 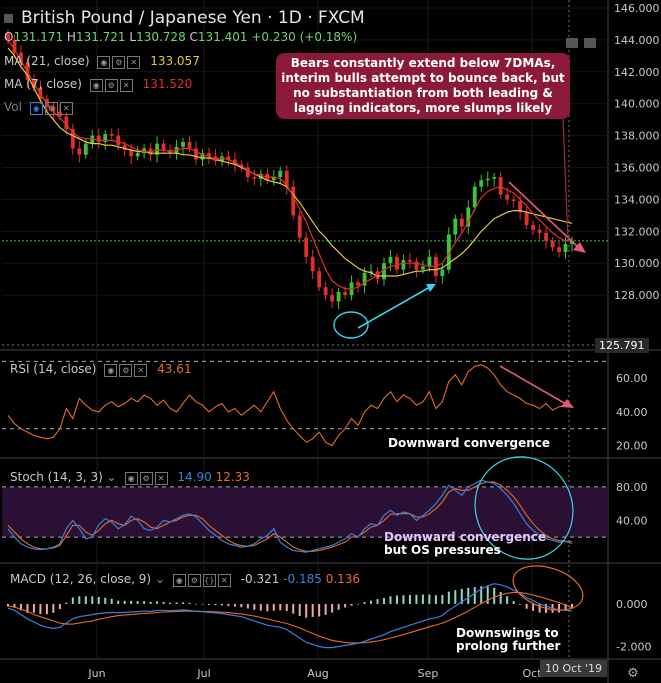 I want to click on symbol-title-text: British Pound / Japanese Yen · 1D · FXCM, so click(x=193, y=18).